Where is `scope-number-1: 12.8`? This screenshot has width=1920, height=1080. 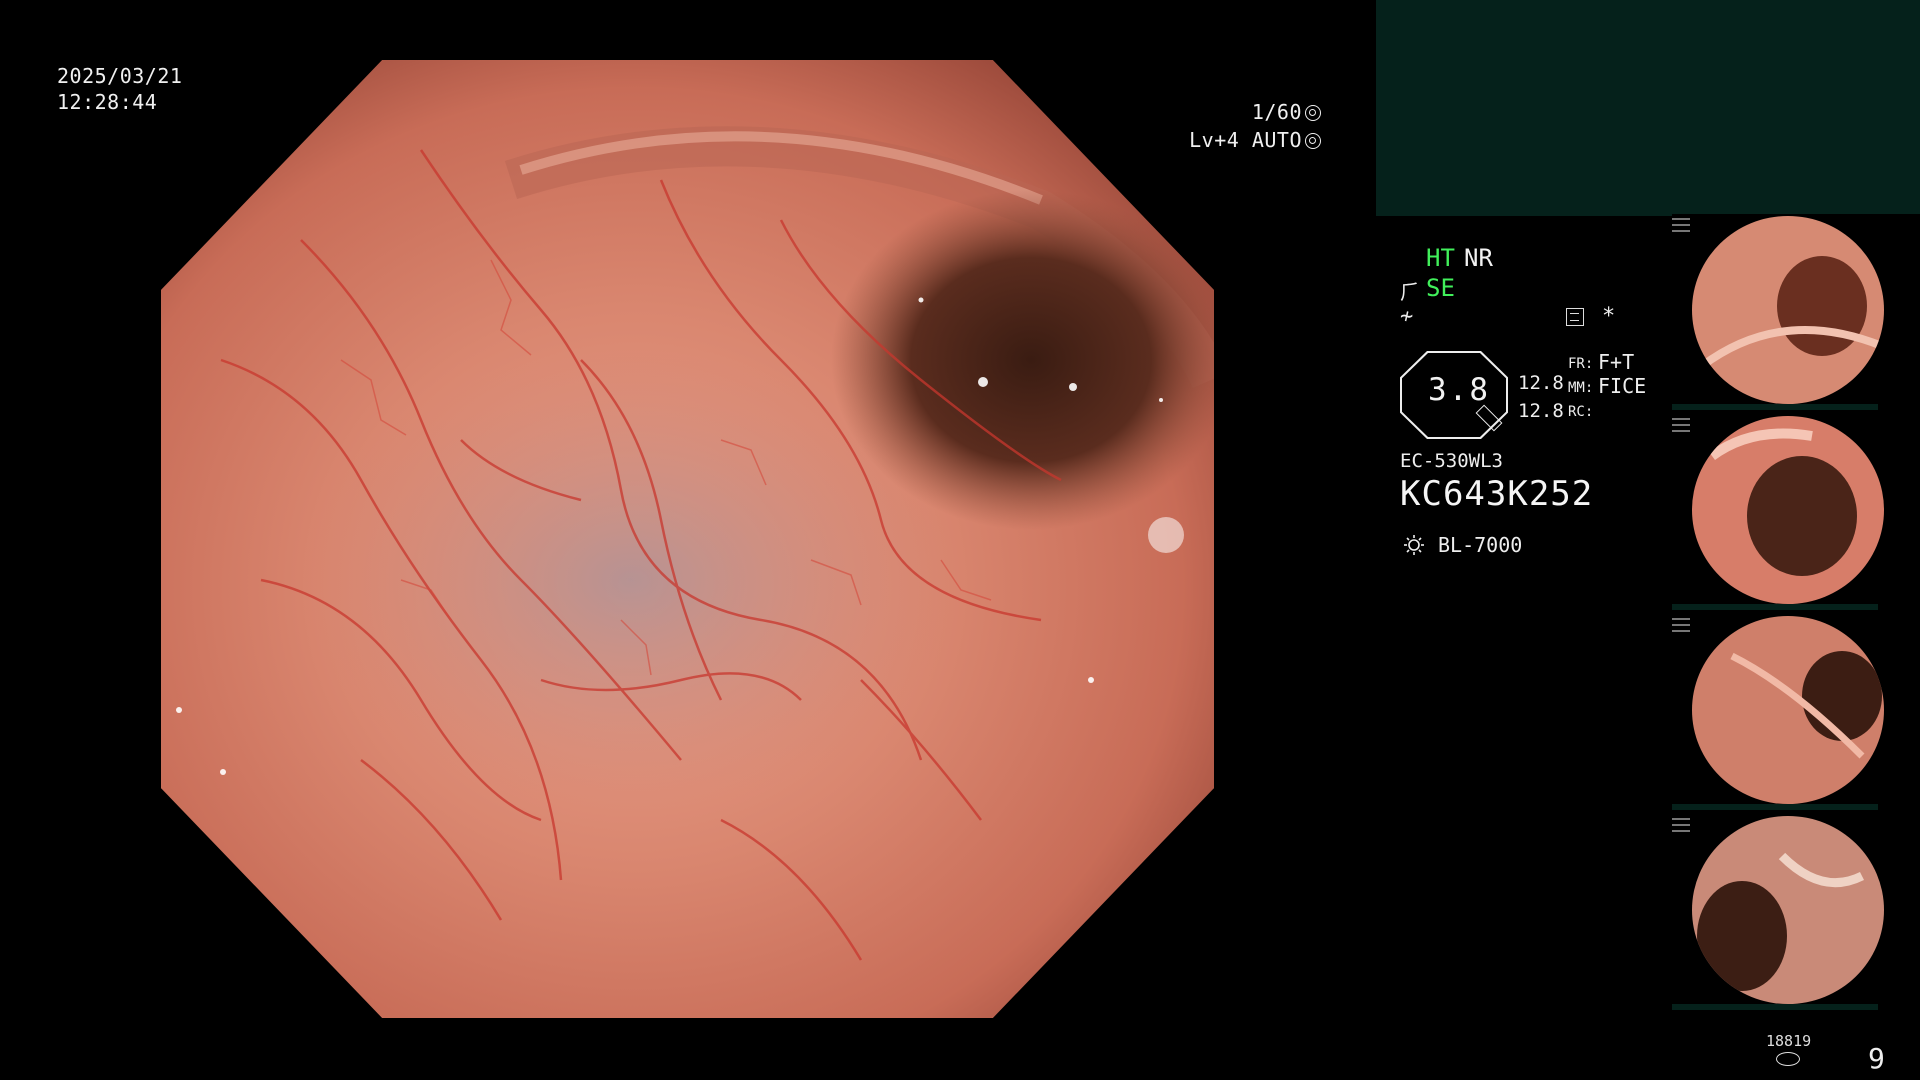 scope-number-1: 12.8 is located at coordinates (1541, 383).